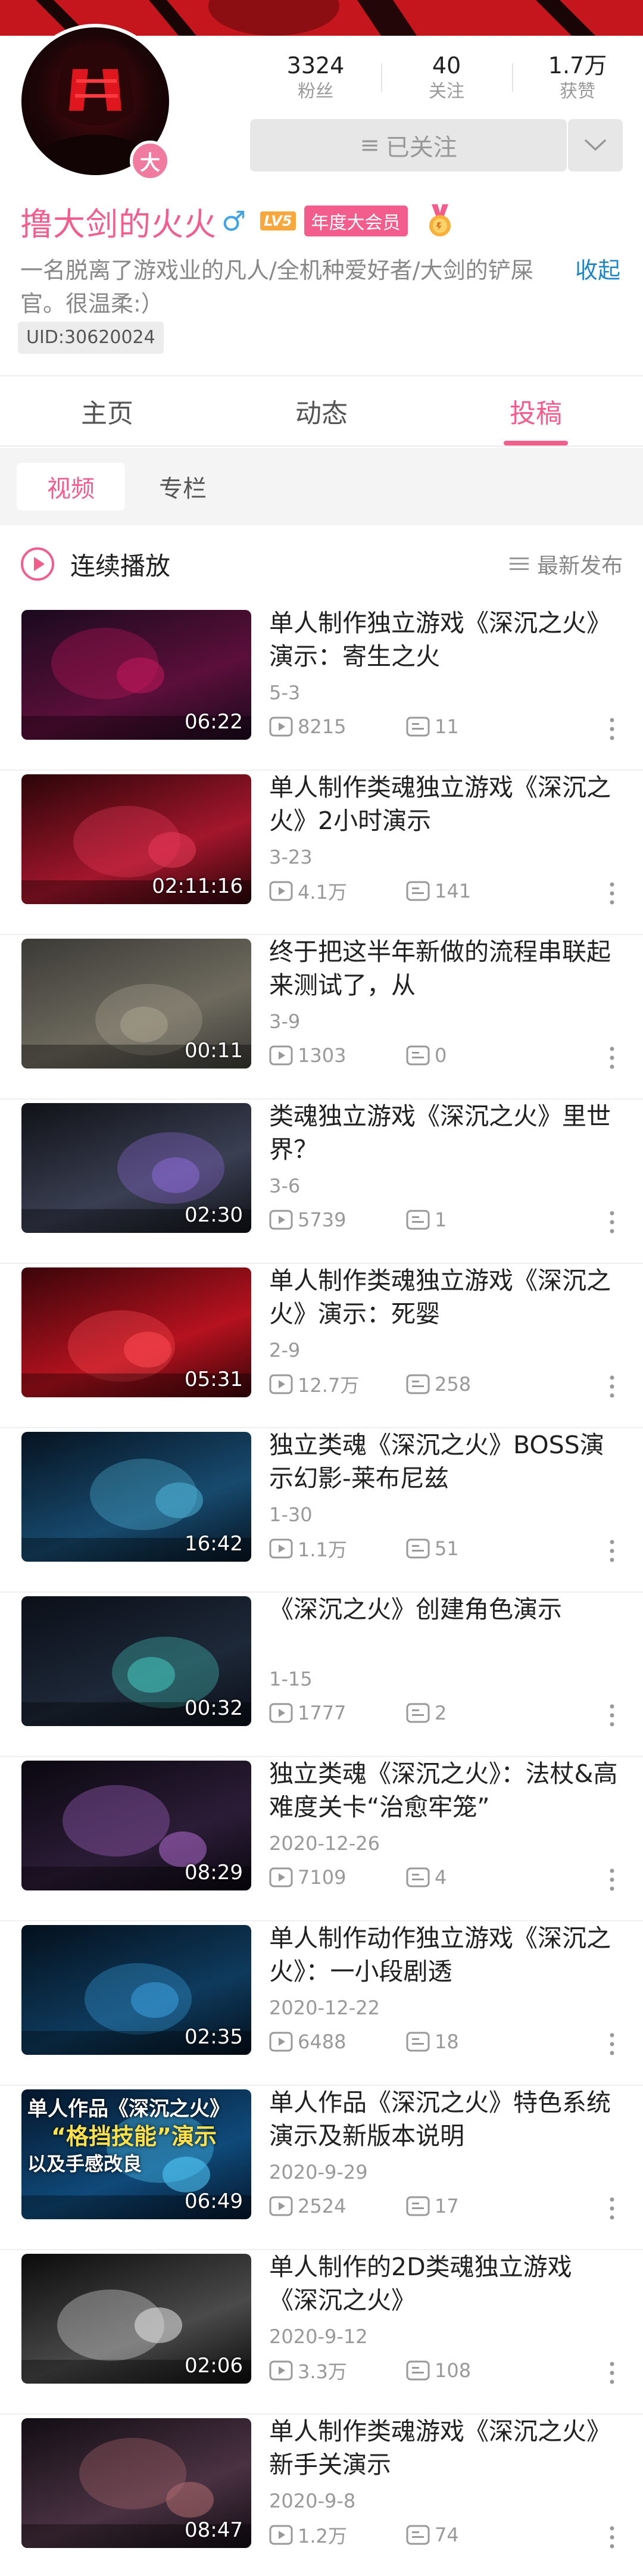  I want to click on video-thumbnail: 08:47, so click(136, 2483).